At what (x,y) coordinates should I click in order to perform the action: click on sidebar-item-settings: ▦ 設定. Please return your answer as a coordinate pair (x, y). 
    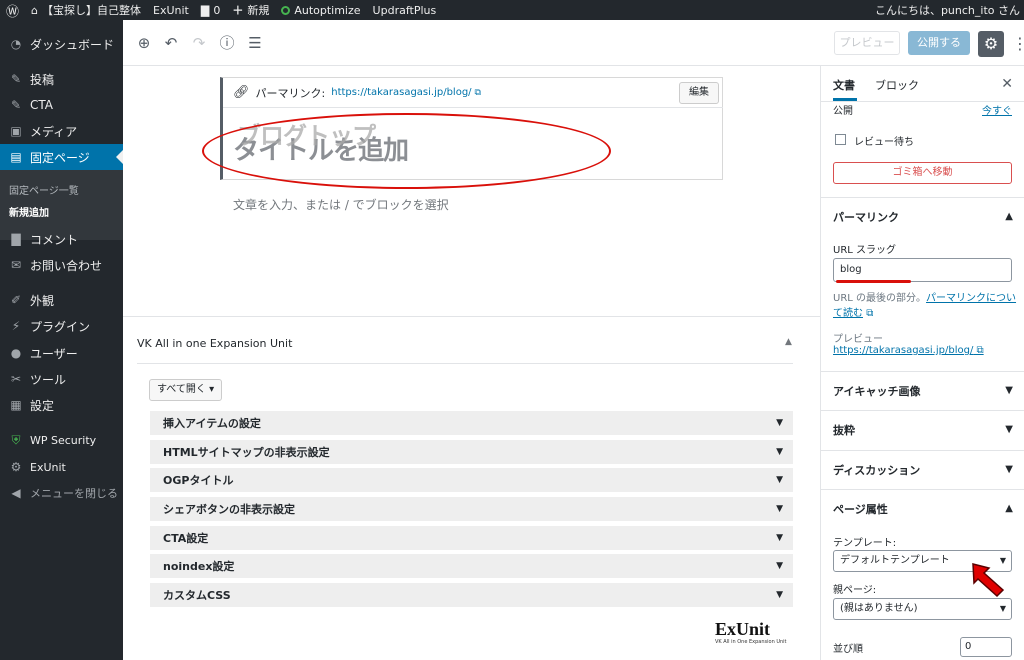
    Looking at the image, I should click on (61, 405).